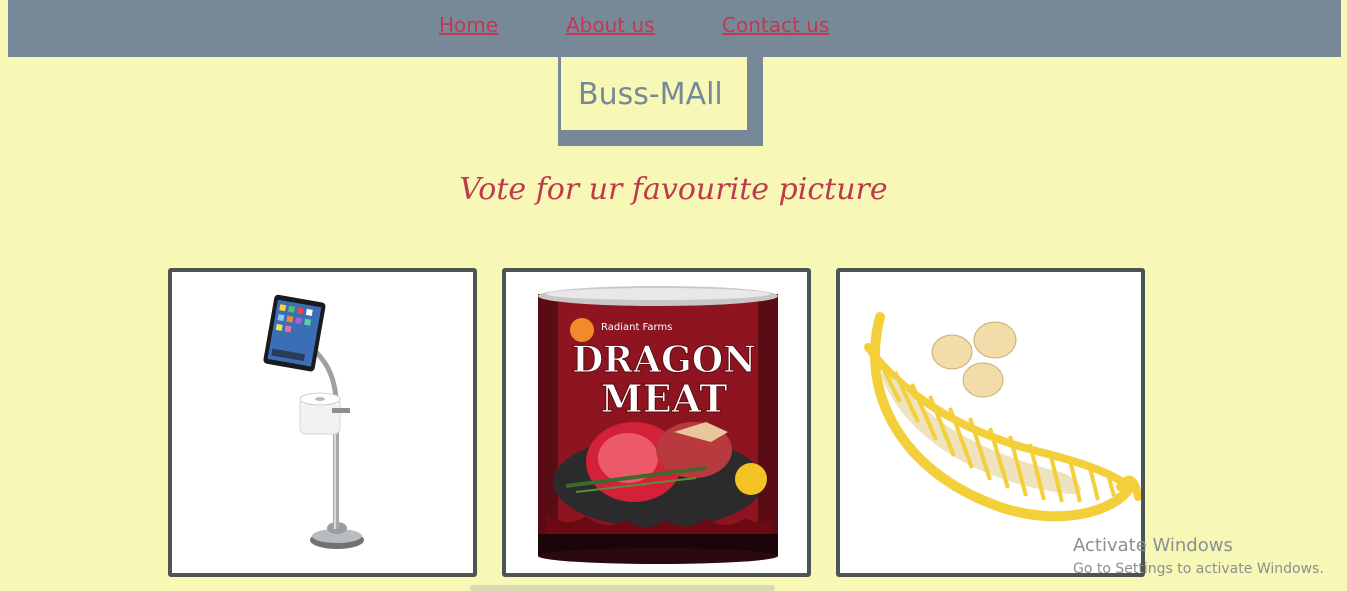  Describe the element at coordinates (622, 588) in the screenshot. I see `scroll-peek` at that location.